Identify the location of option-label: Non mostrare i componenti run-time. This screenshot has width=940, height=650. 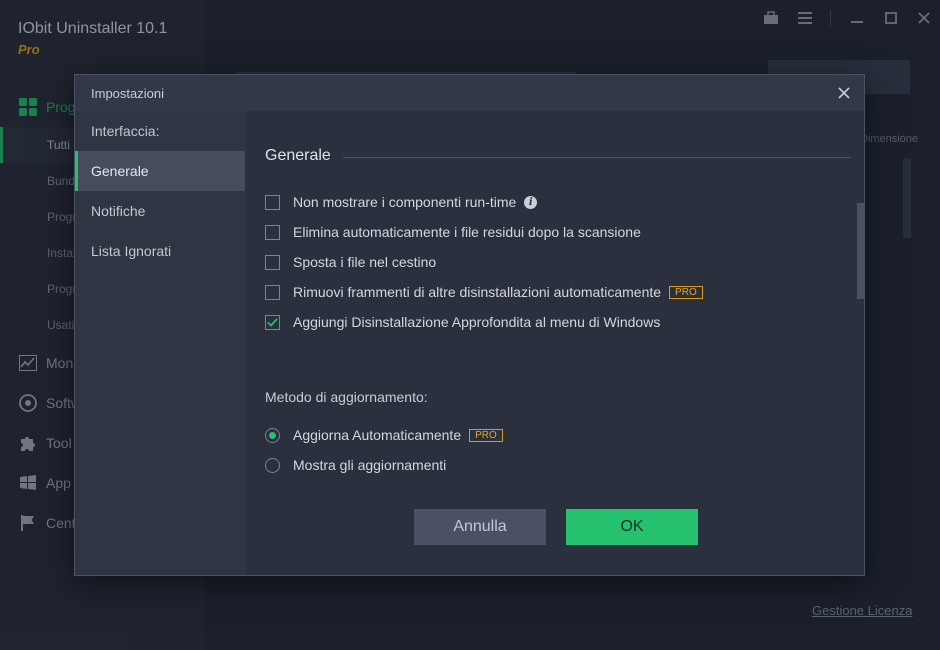
(405, 202).